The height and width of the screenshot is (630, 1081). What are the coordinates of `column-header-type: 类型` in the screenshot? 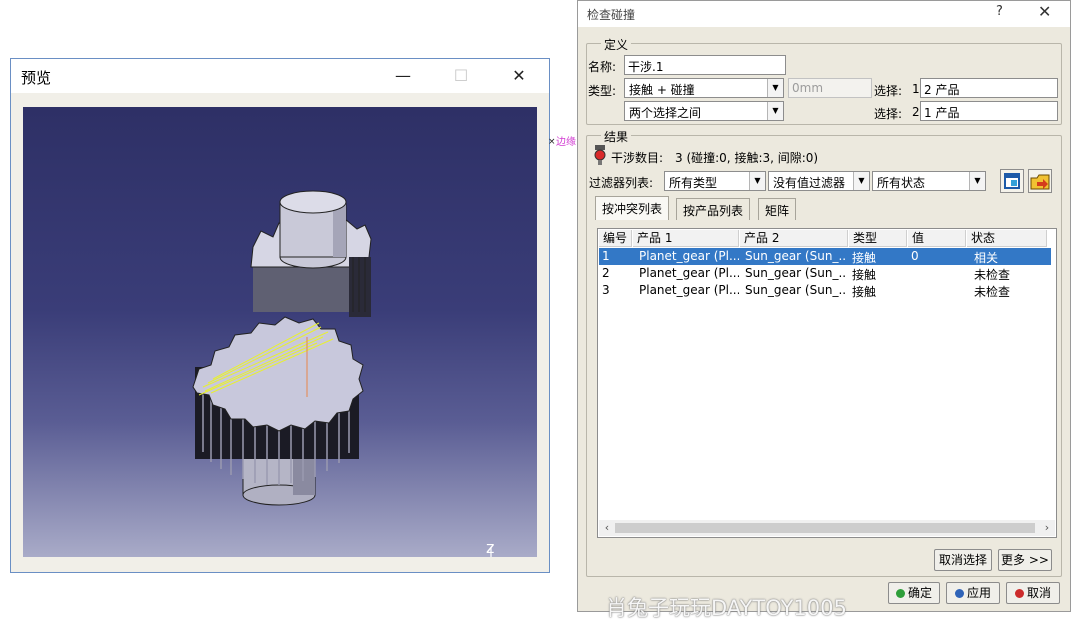 It's located at (878, 238).